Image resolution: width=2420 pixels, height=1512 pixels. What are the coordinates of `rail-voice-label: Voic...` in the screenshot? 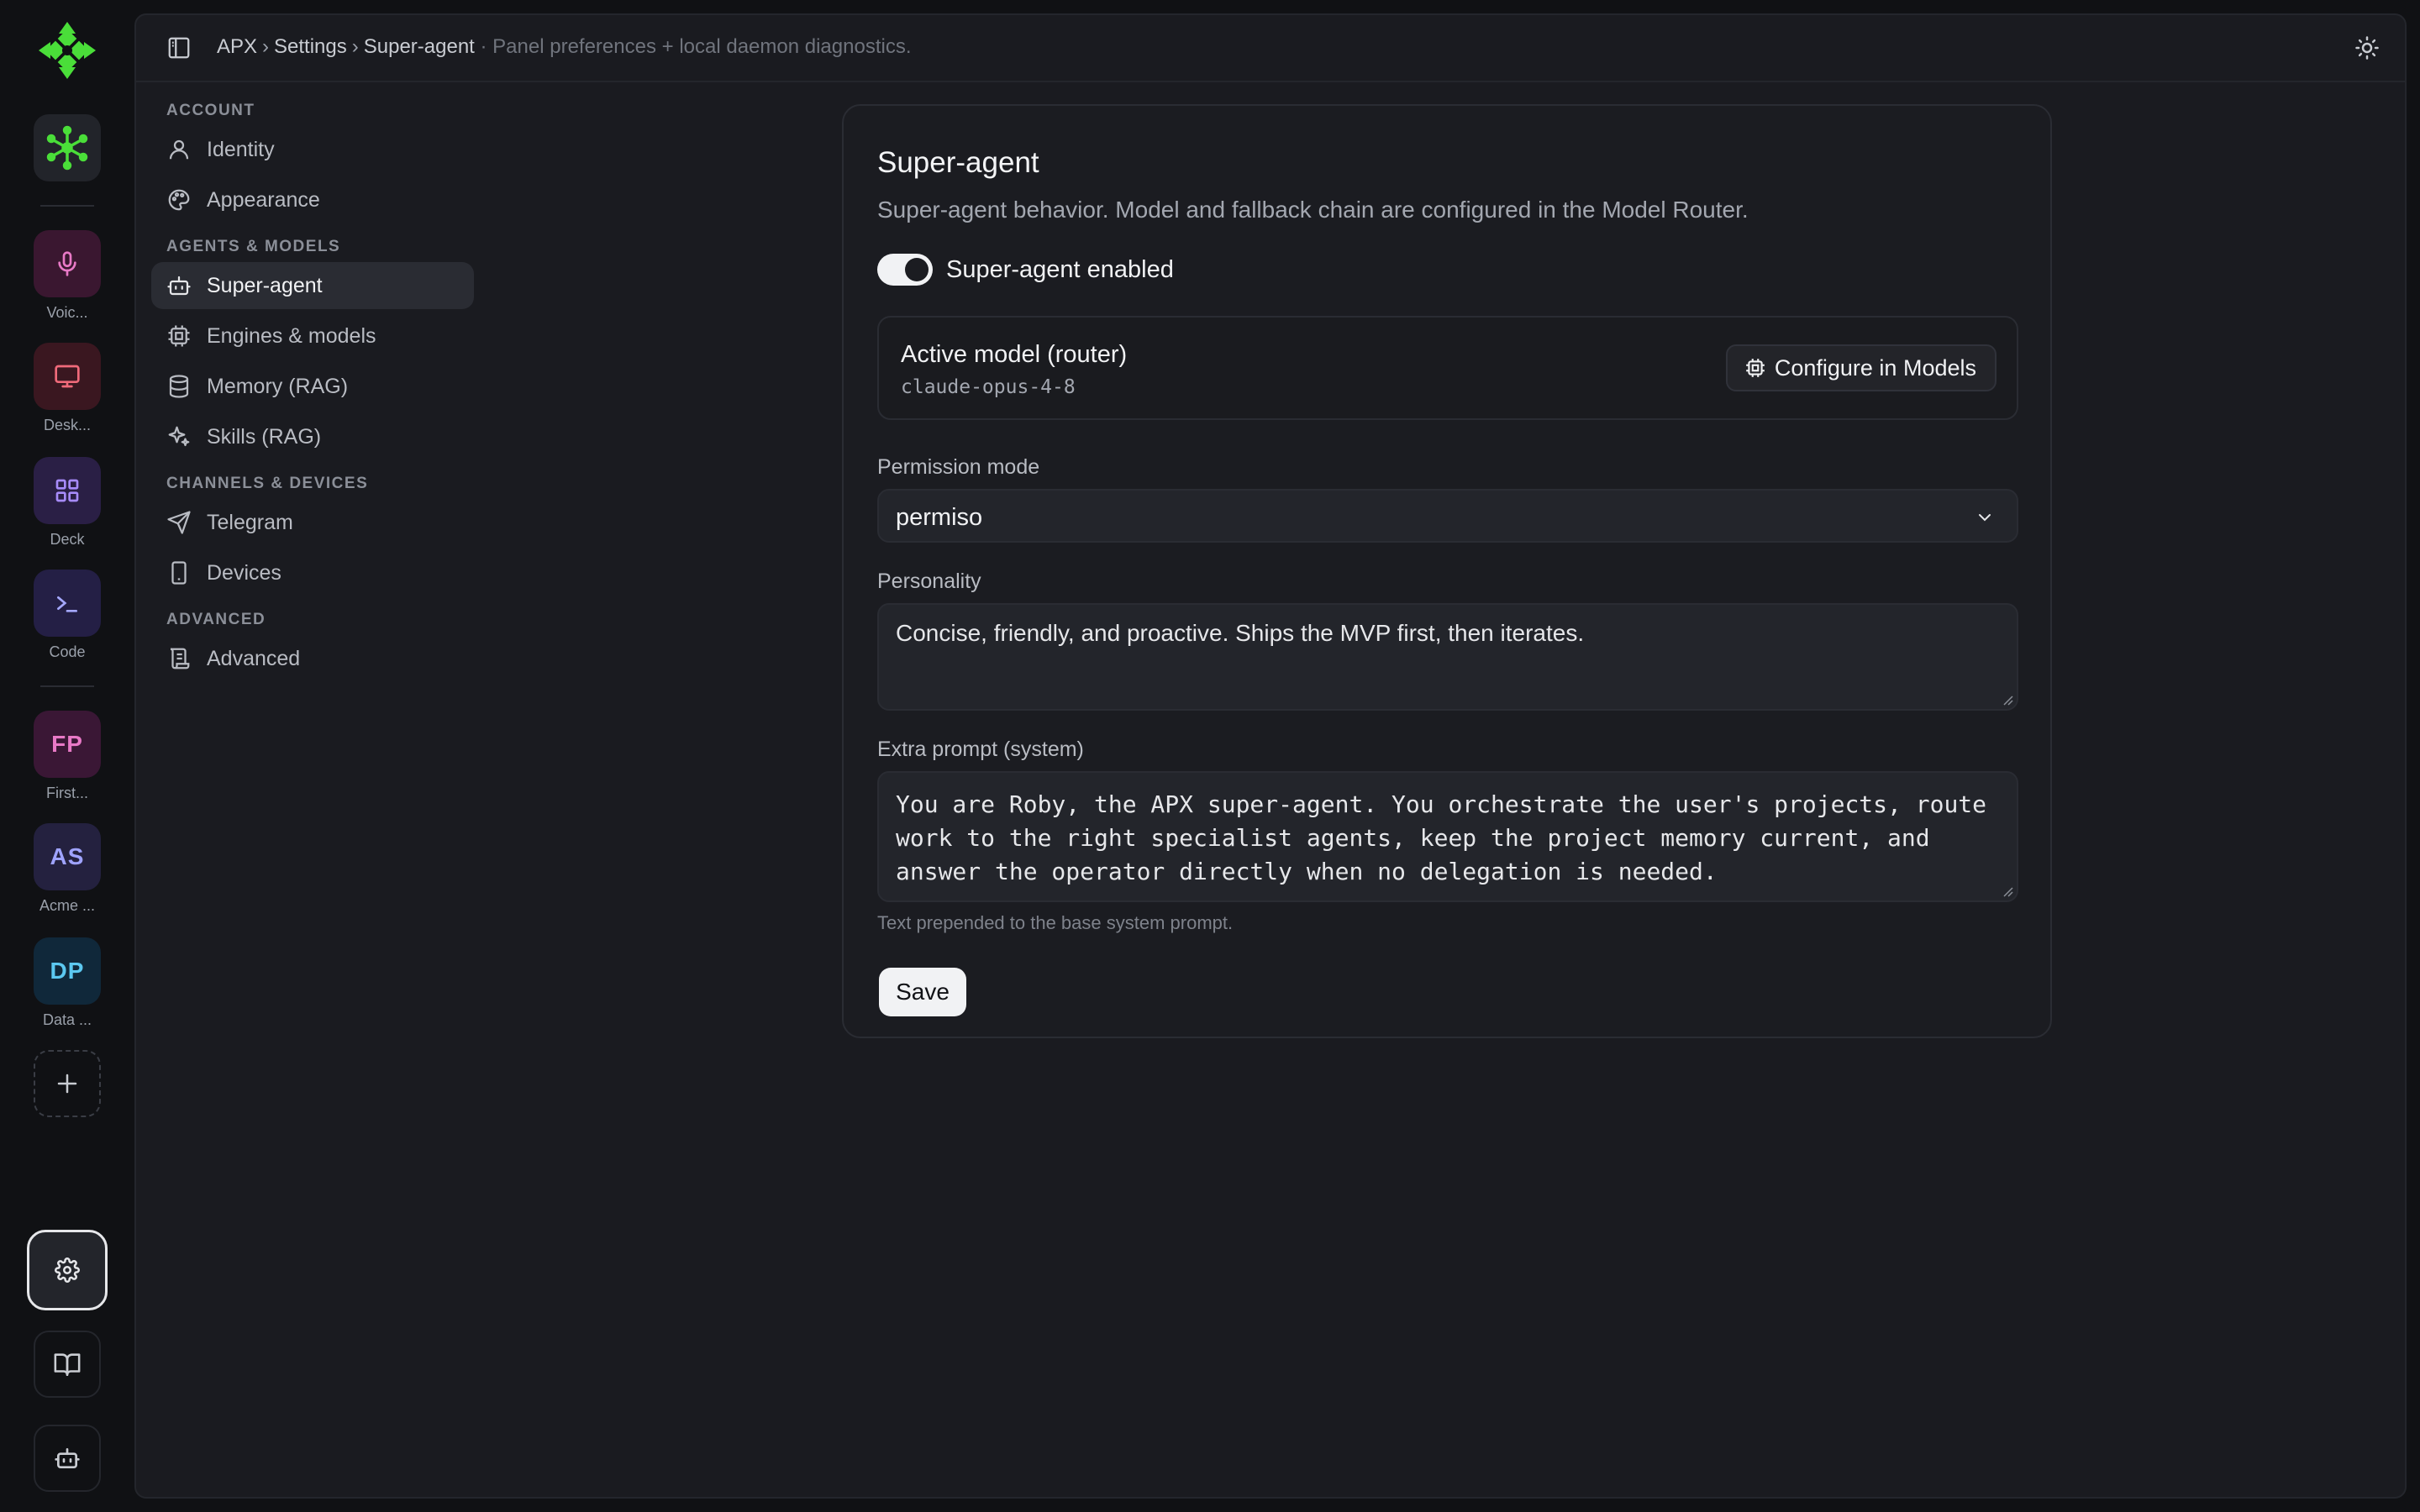 It's located at (67, 312).